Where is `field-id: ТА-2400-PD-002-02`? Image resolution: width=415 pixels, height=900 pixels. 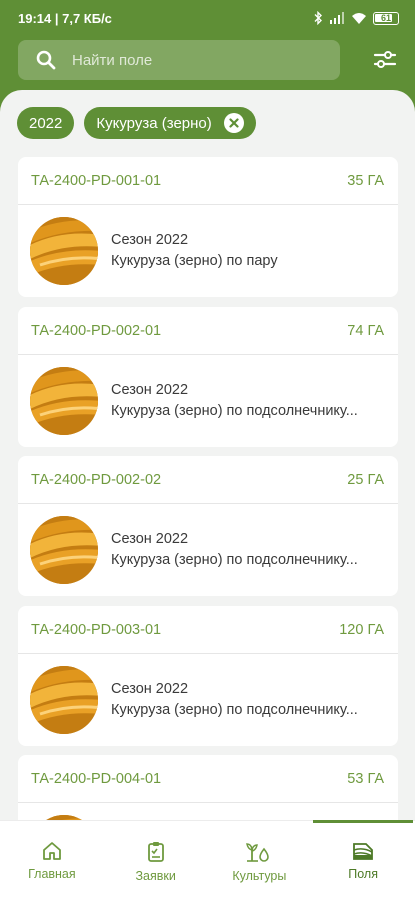
field-id: ТА-2400-PD-002-02 is located at coordinates (96, 479).